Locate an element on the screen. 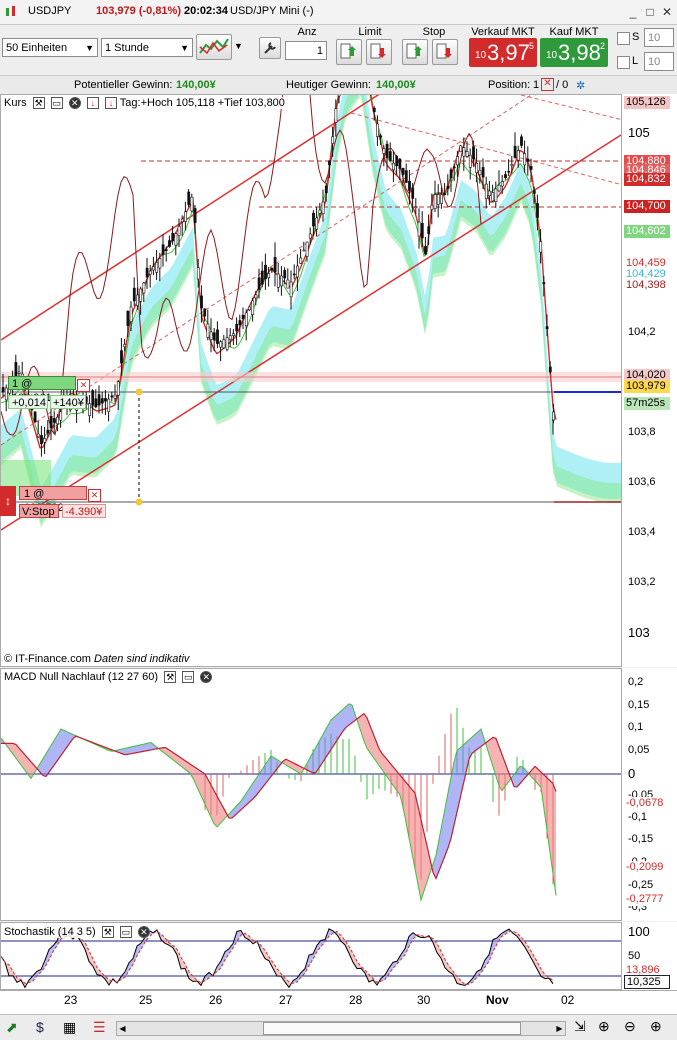 The image size is (677, 1040). maximize-button: □ is located at coordinates (650, 12).